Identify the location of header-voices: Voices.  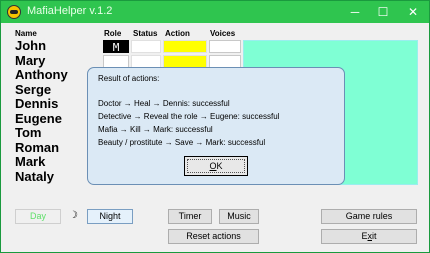
(223, 33).